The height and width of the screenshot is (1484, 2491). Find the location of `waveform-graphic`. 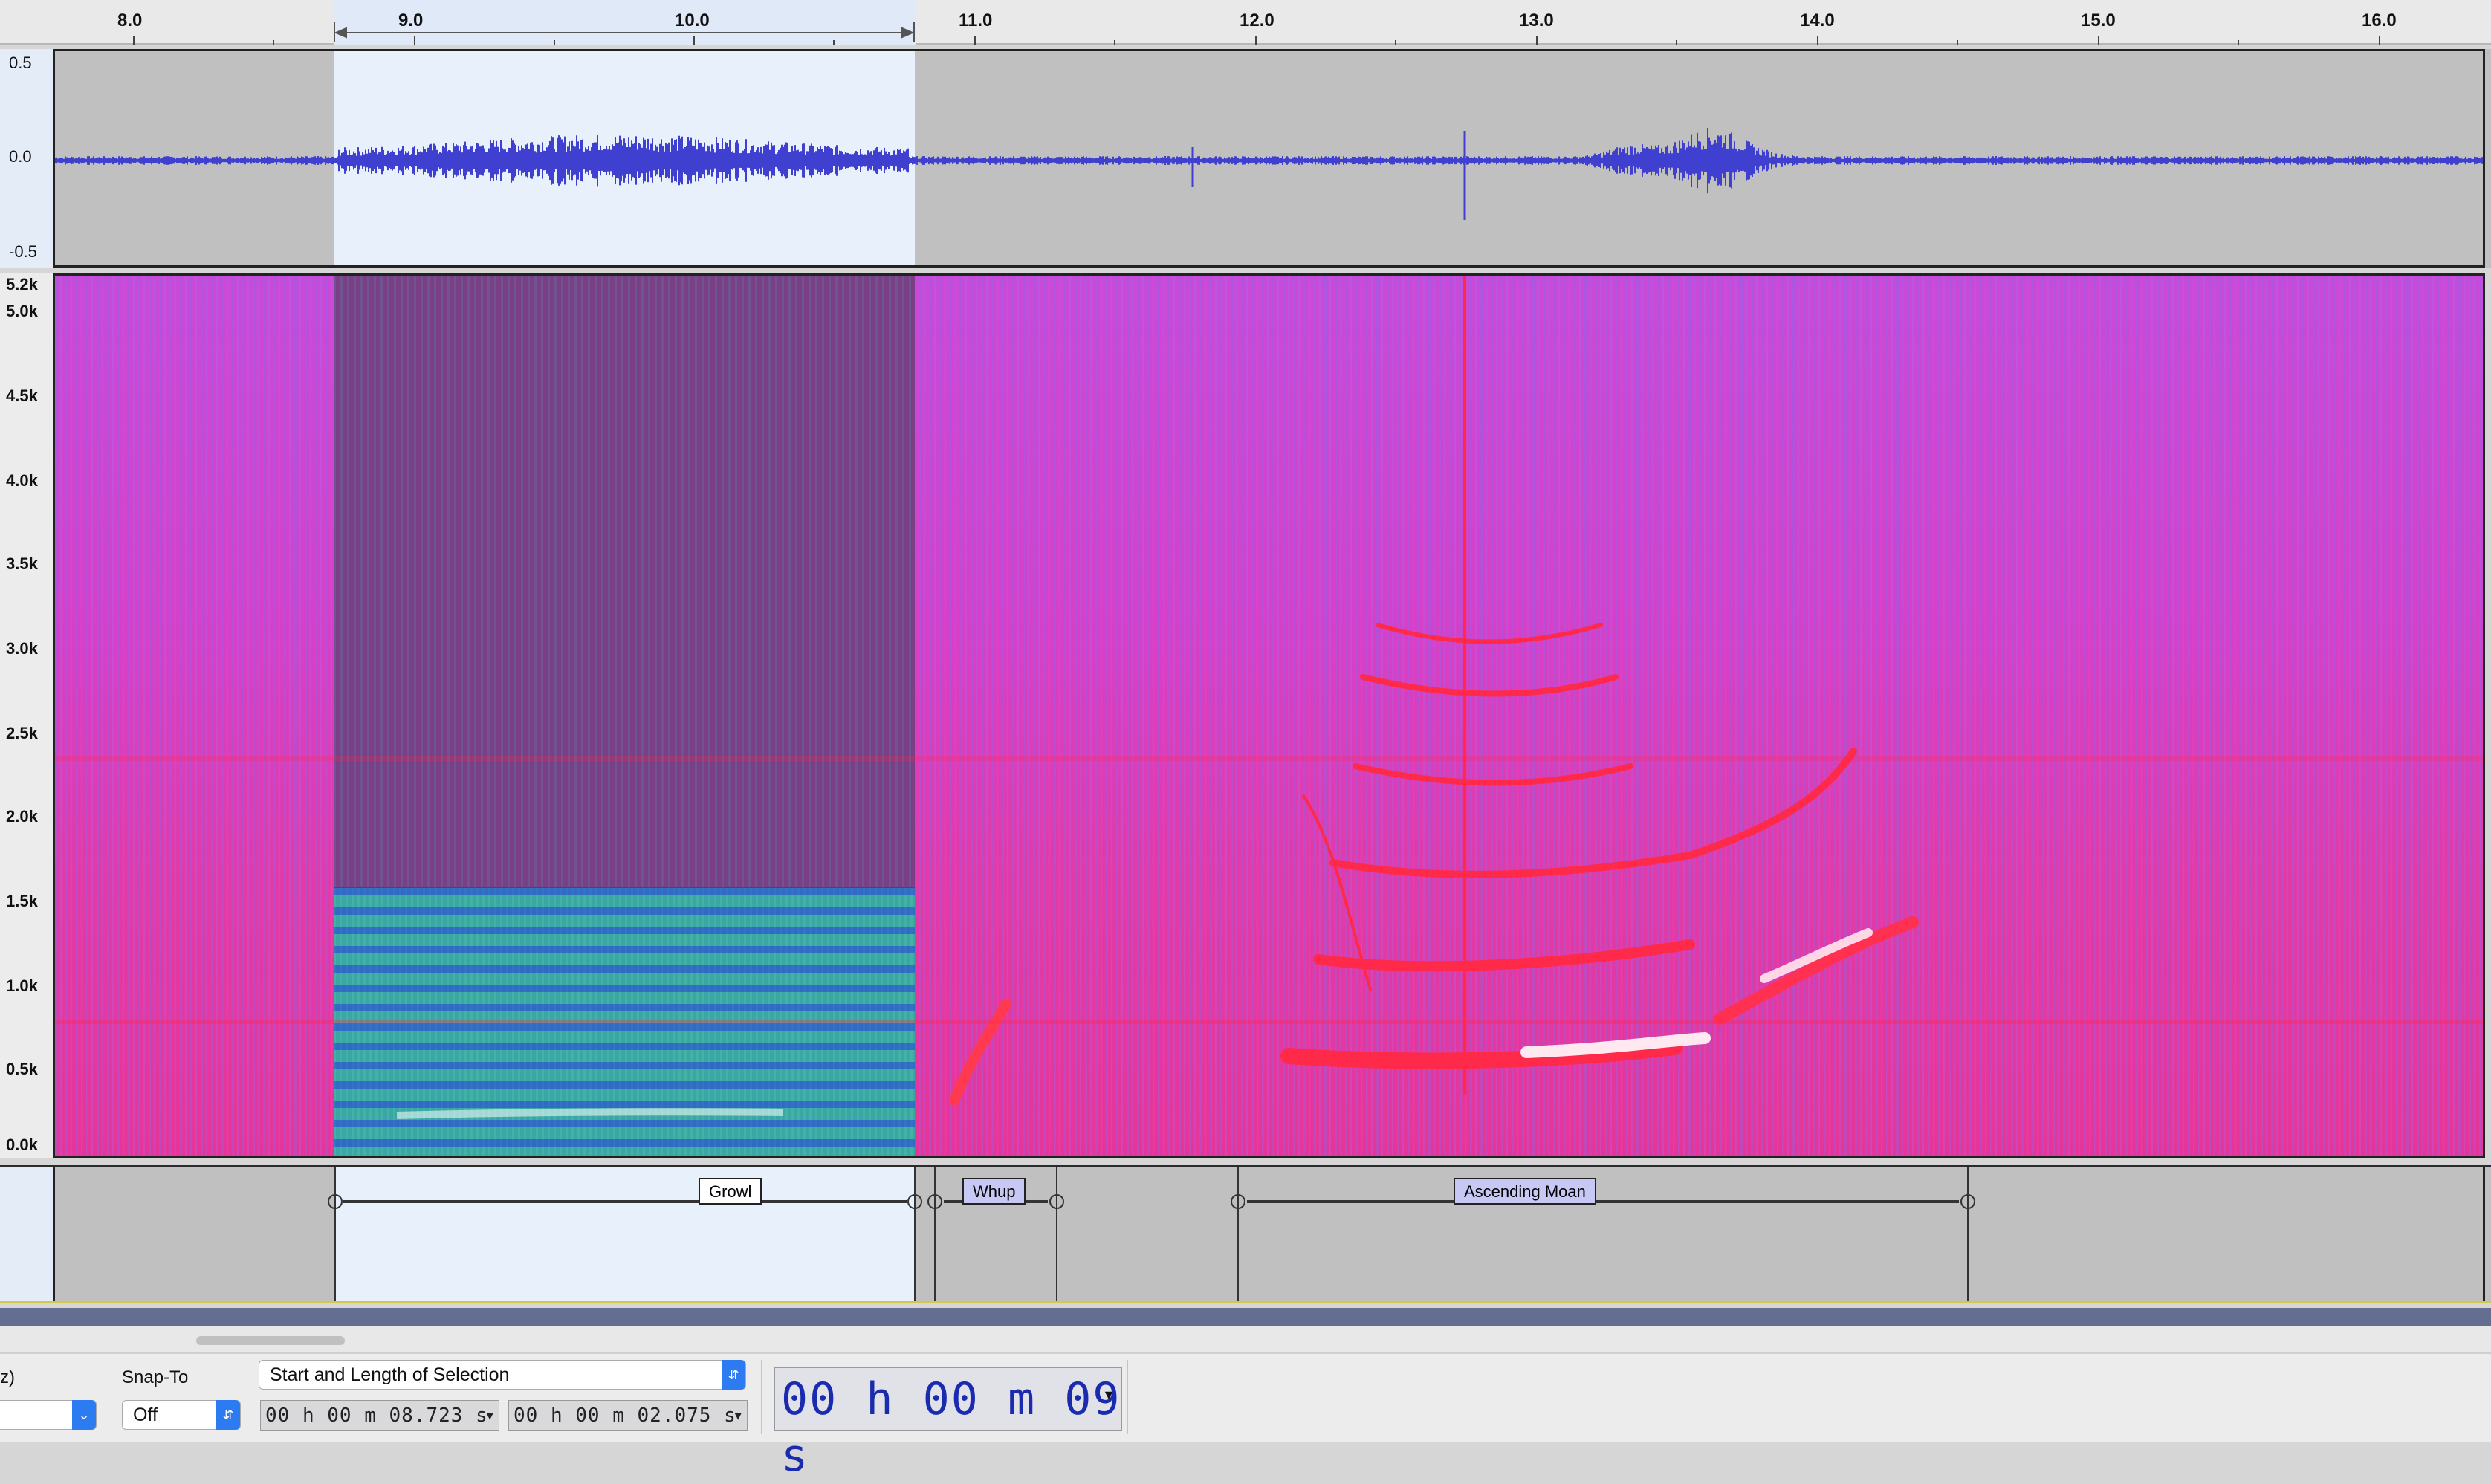

waveform-graphic is located at coordinates (1269, 174).